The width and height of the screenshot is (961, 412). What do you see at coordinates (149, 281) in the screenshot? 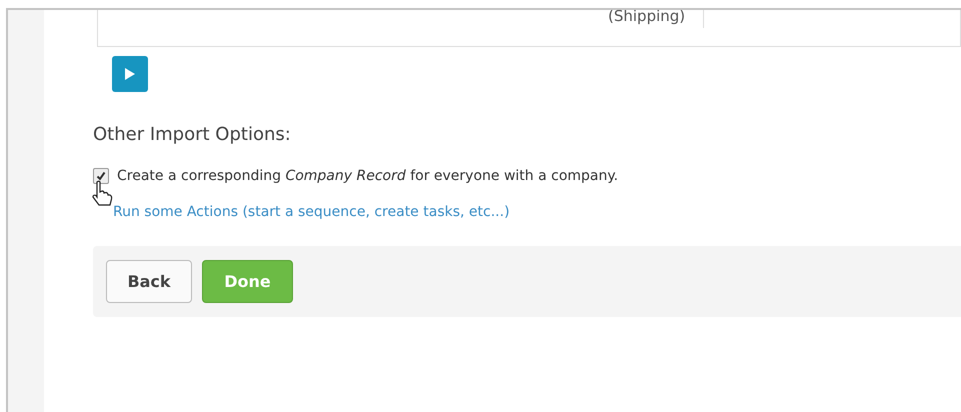
I see `back-button: Back` at bounding box center [149, 281].